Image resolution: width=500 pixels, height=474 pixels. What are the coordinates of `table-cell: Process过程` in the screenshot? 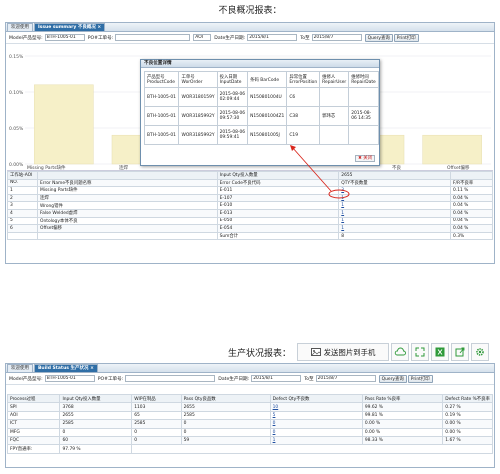 It's located at (33, 398).